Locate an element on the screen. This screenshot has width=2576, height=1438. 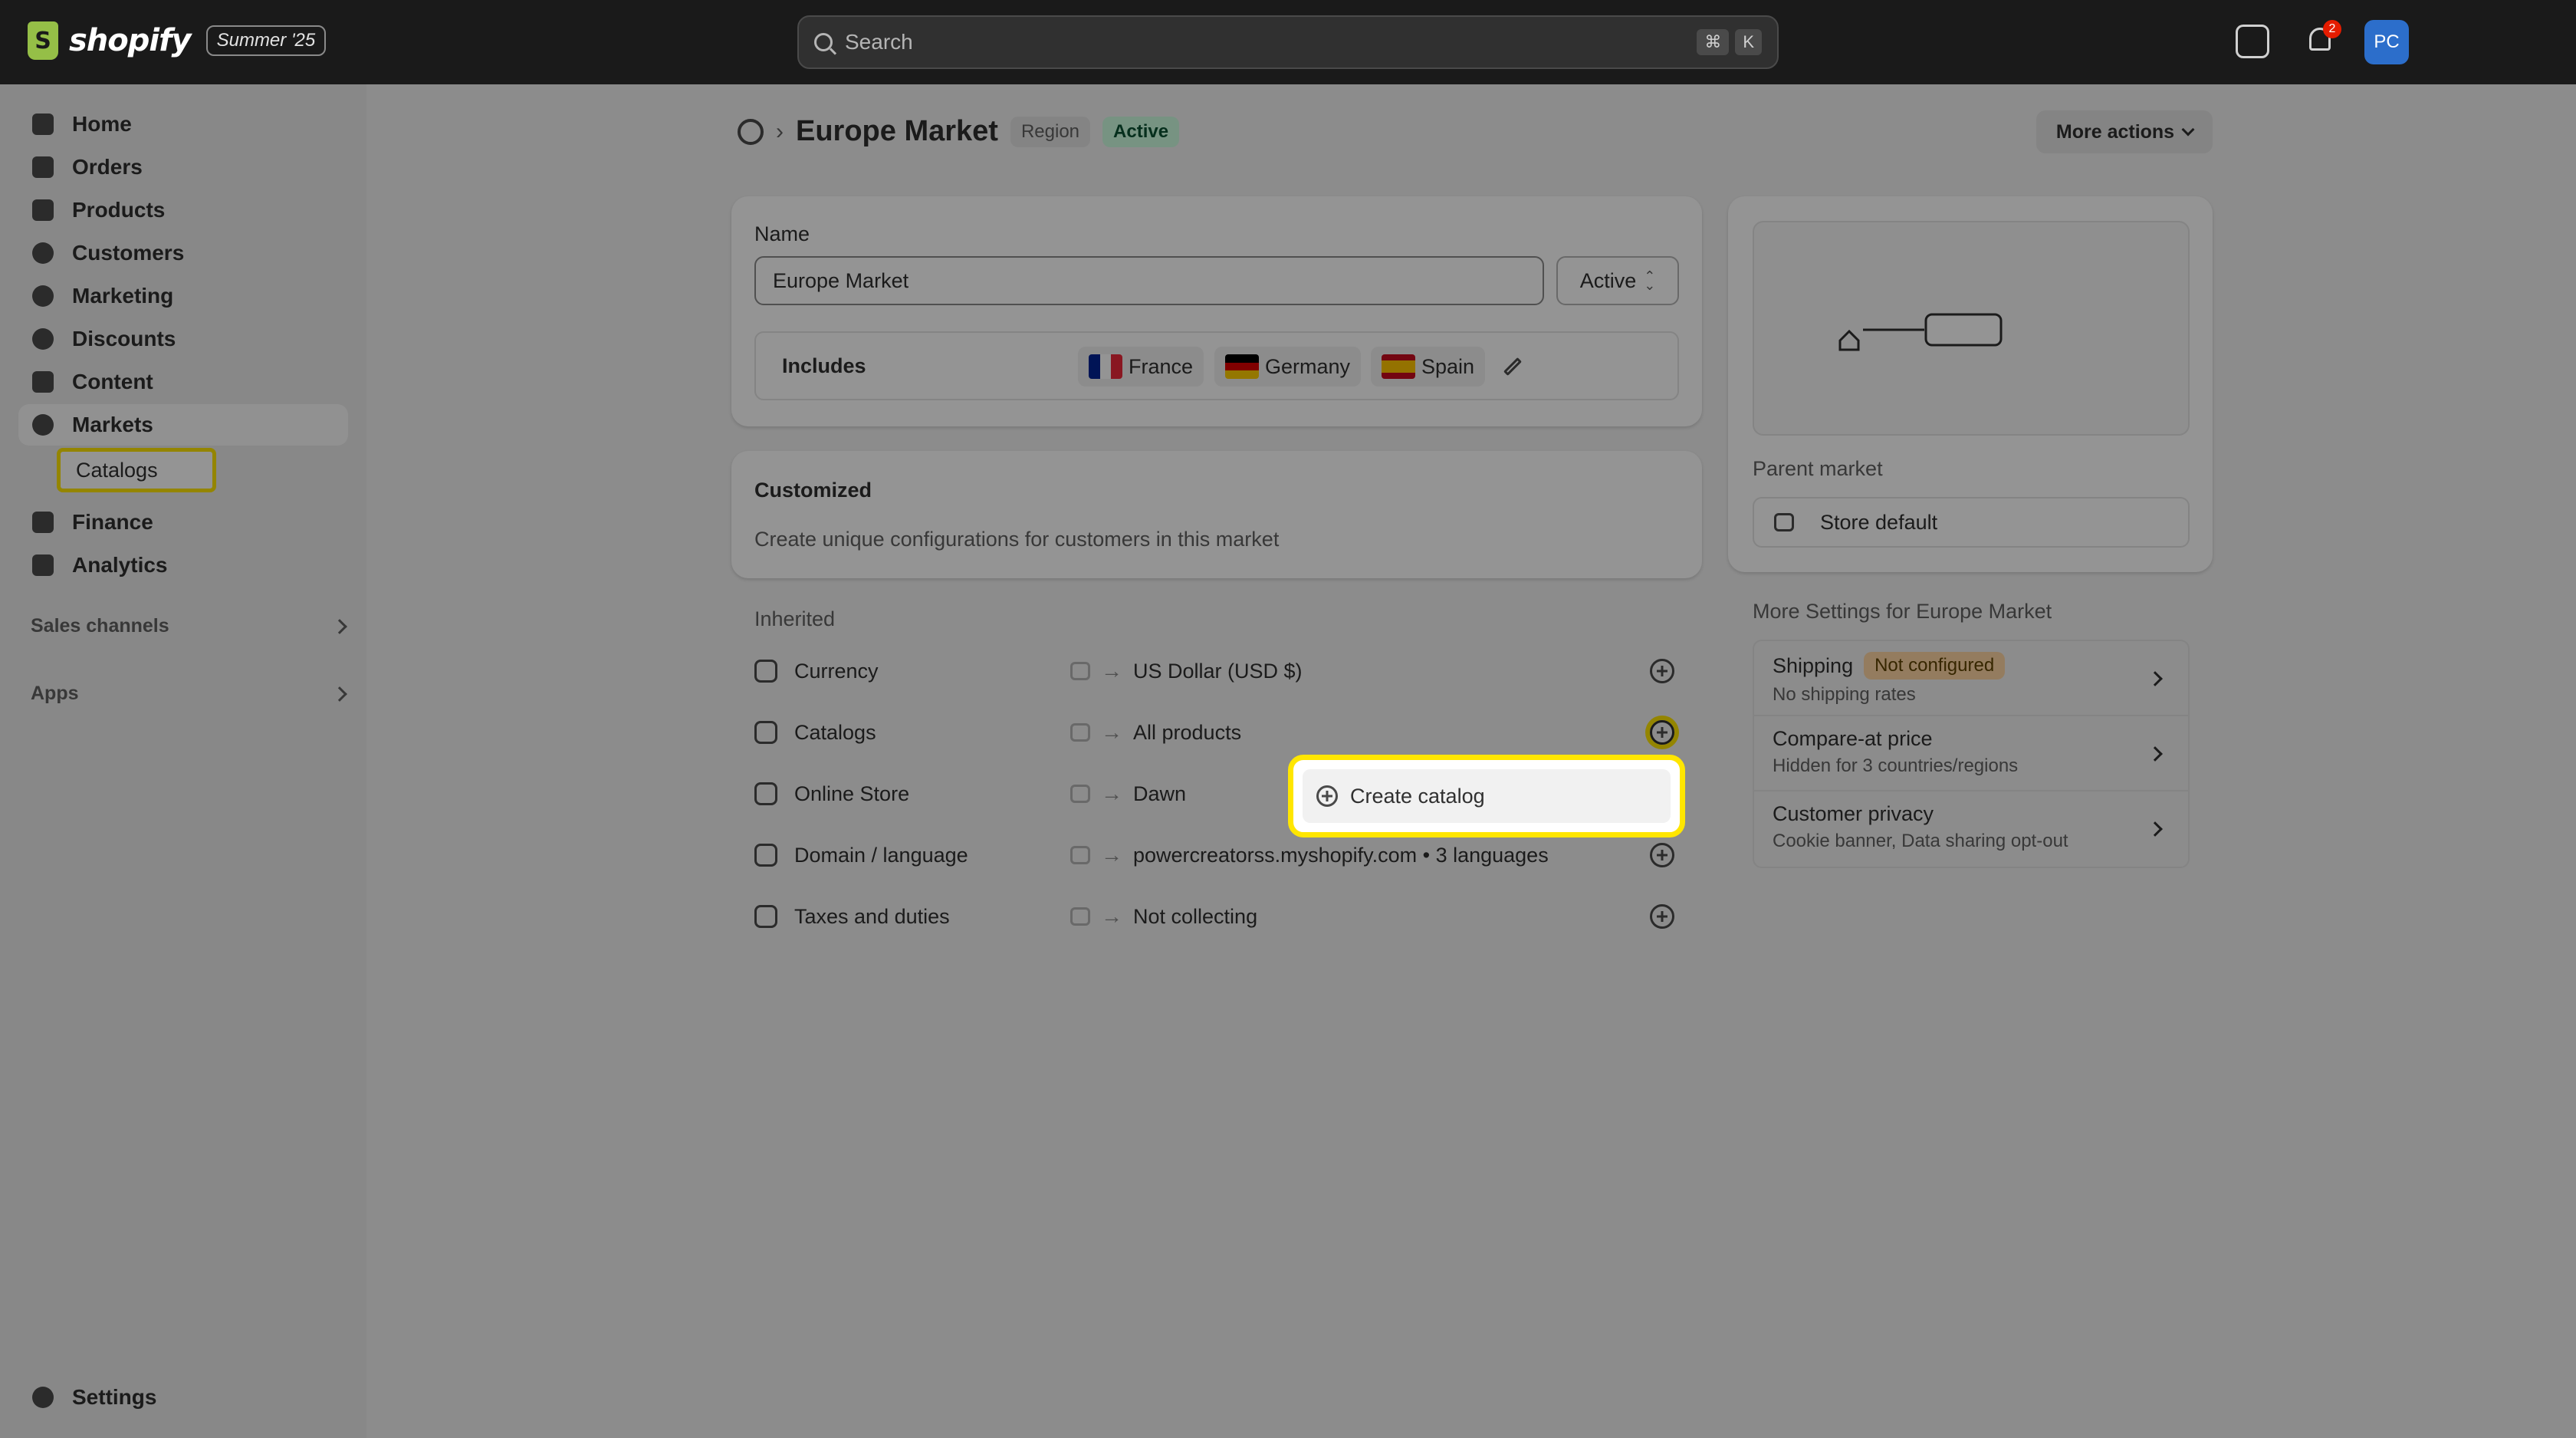
setting-shipping: Shipping Not configured No shipping rates is located at coordinates (1971, 678).